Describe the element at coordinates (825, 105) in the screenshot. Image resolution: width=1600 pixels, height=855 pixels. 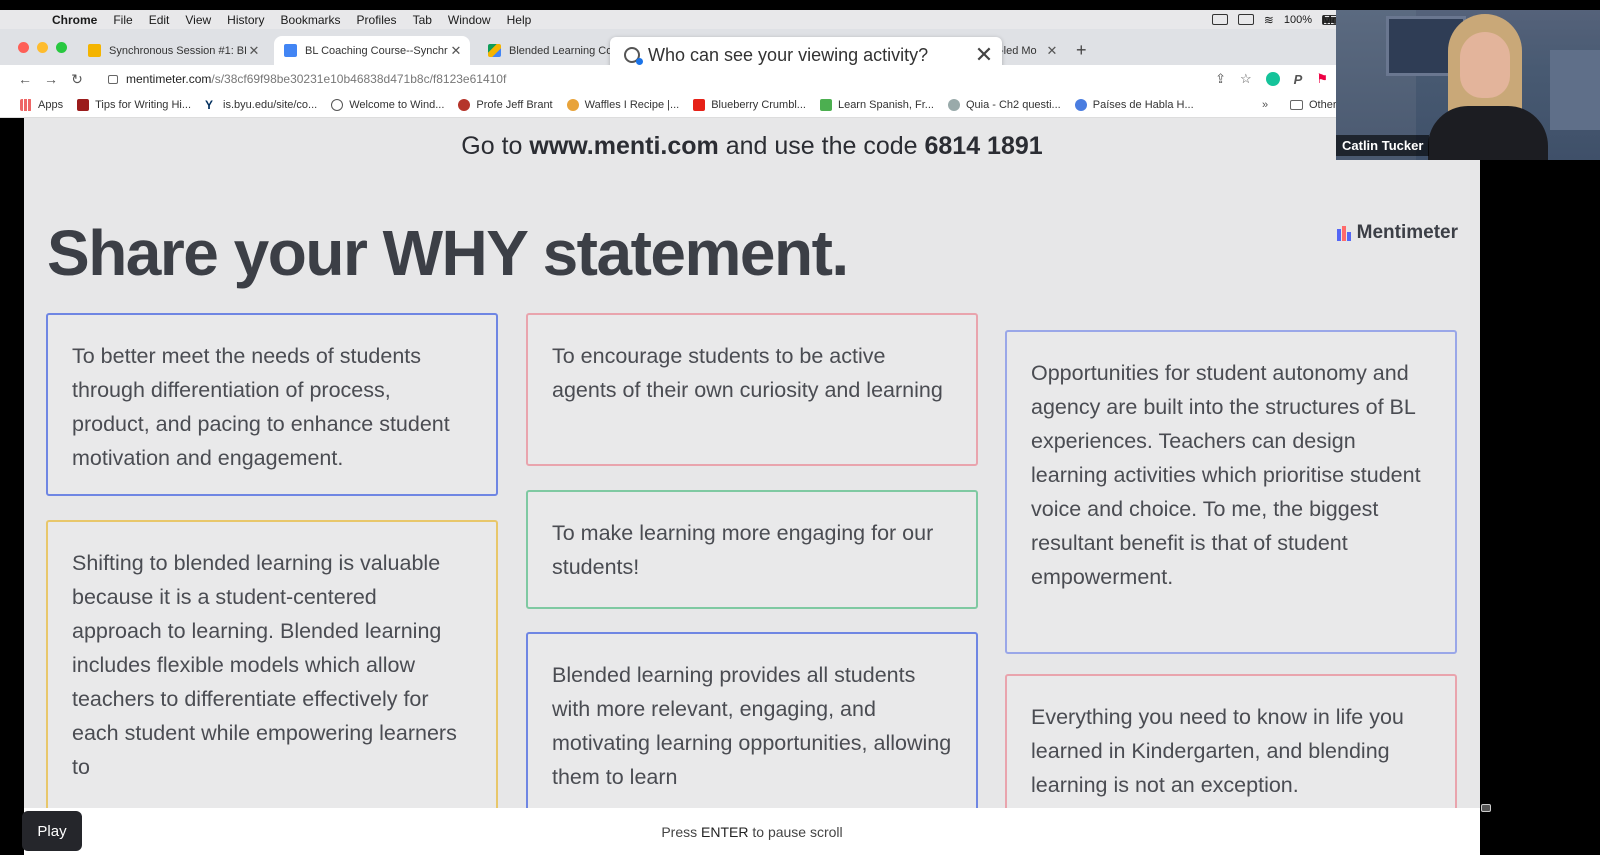
I see `learn-spanish-icon` at that location.